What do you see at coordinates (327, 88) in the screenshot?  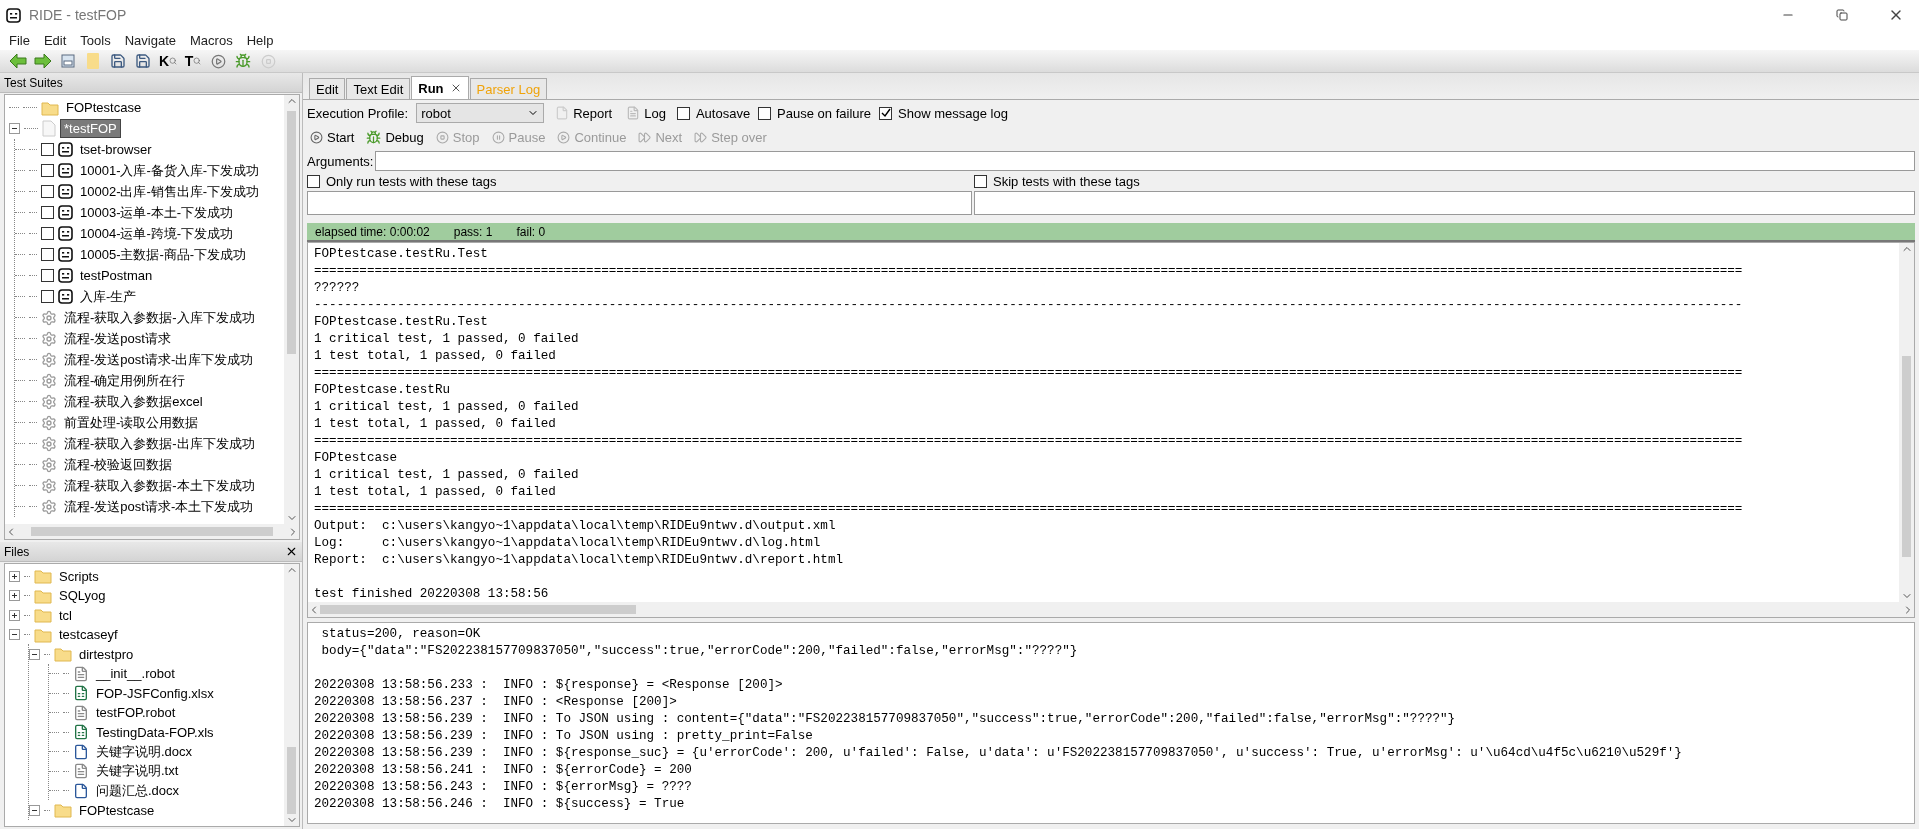 I see `tab: Edit` at bounding box center [327, 88].